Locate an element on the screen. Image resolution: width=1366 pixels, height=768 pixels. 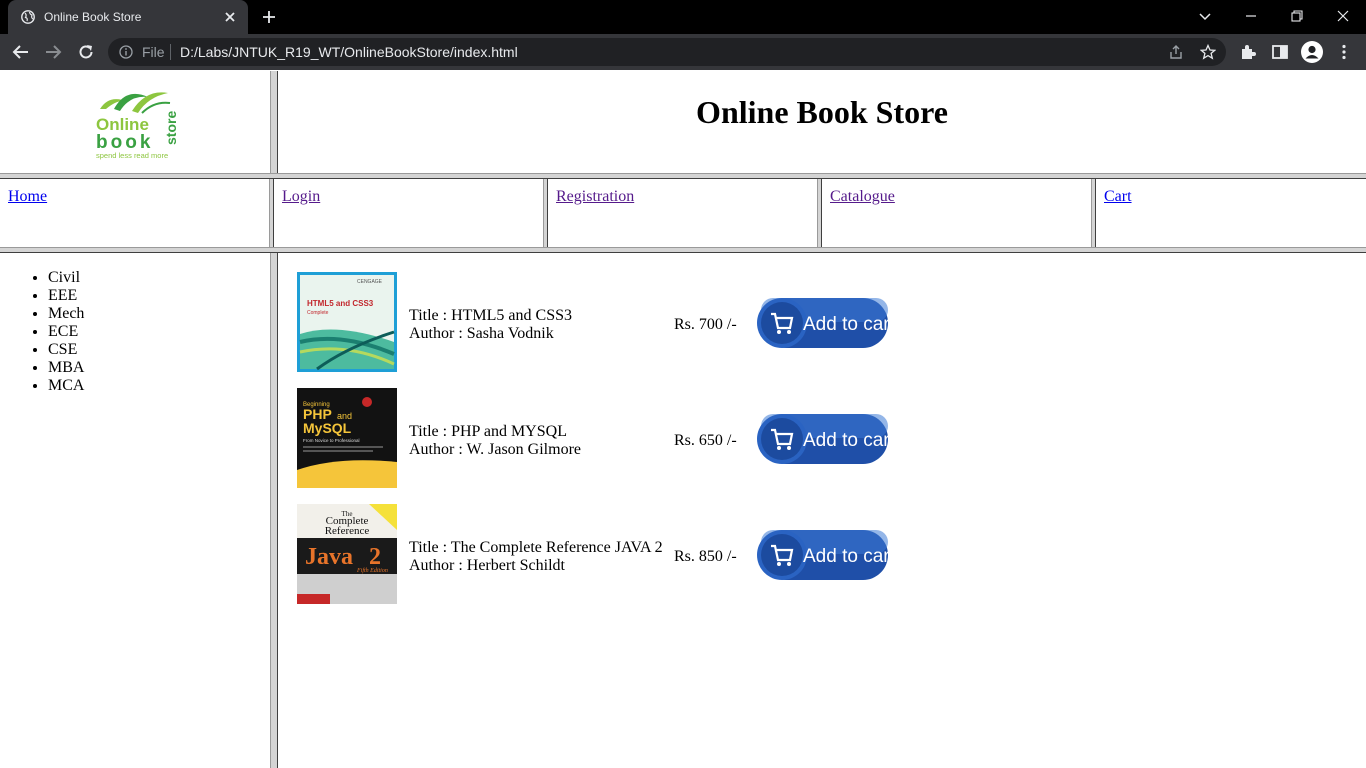
book-author: Author : Herbert Schildt is located at coordinates (487, 565).